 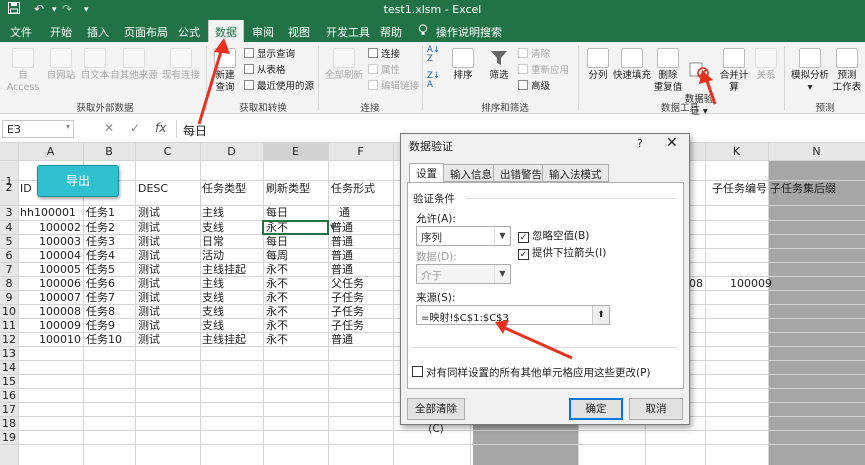 What do you see at coordinates (181, 65) in the screenshot?
I see `existing-connections-button: 现有连接` at bounding box center [181, 65].